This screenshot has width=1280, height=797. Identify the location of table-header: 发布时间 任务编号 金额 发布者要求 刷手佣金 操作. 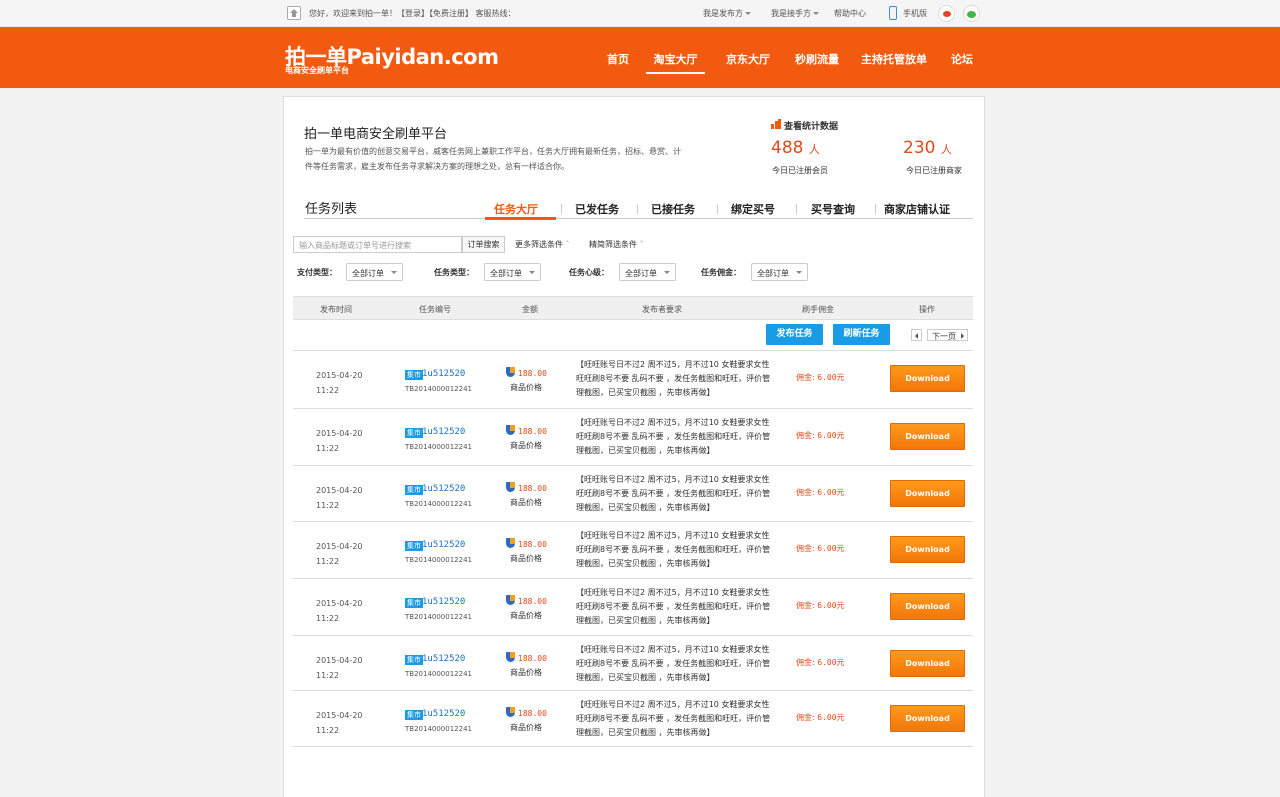
(633, 308).